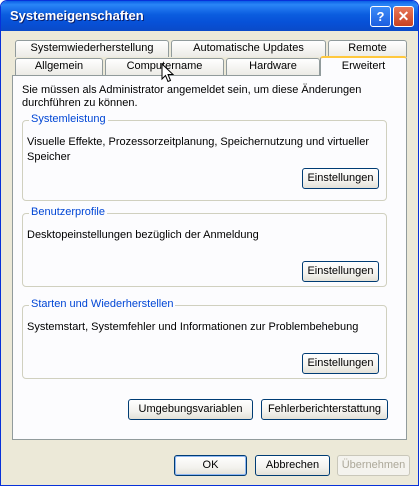 Image resolution: width=419 pixels, height=486 pixels. Describe the element at coordinates (210, 465) in the screenshot. I see `ok-button: OK` at that location.